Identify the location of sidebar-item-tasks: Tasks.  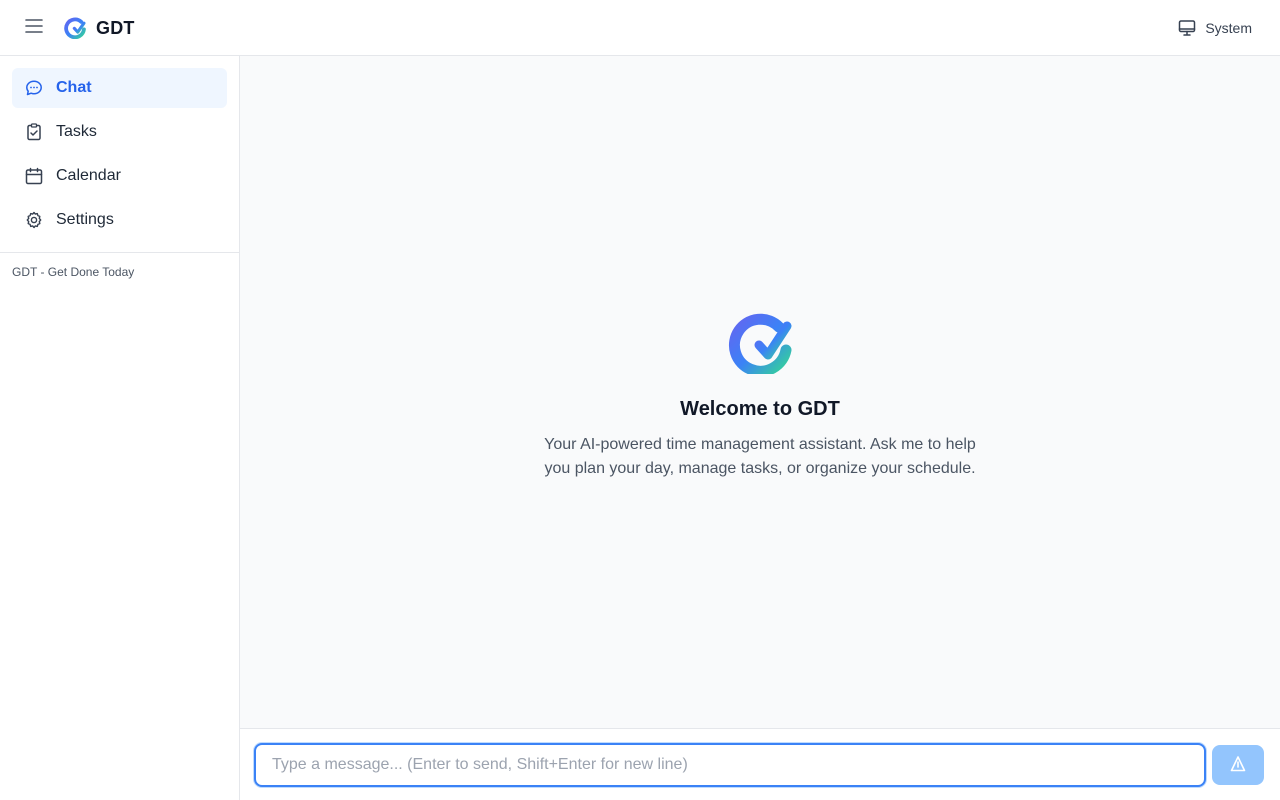
(119, 132).